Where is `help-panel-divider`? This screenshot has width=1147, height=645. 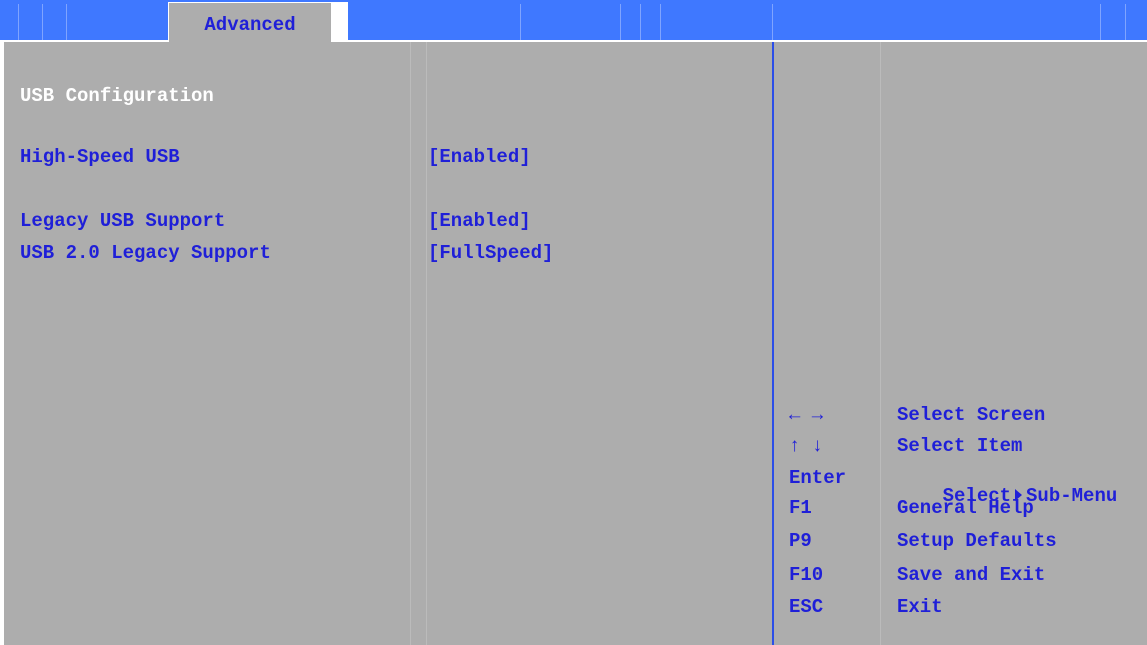 help-panel-divider is located at coordinates (773, 343).